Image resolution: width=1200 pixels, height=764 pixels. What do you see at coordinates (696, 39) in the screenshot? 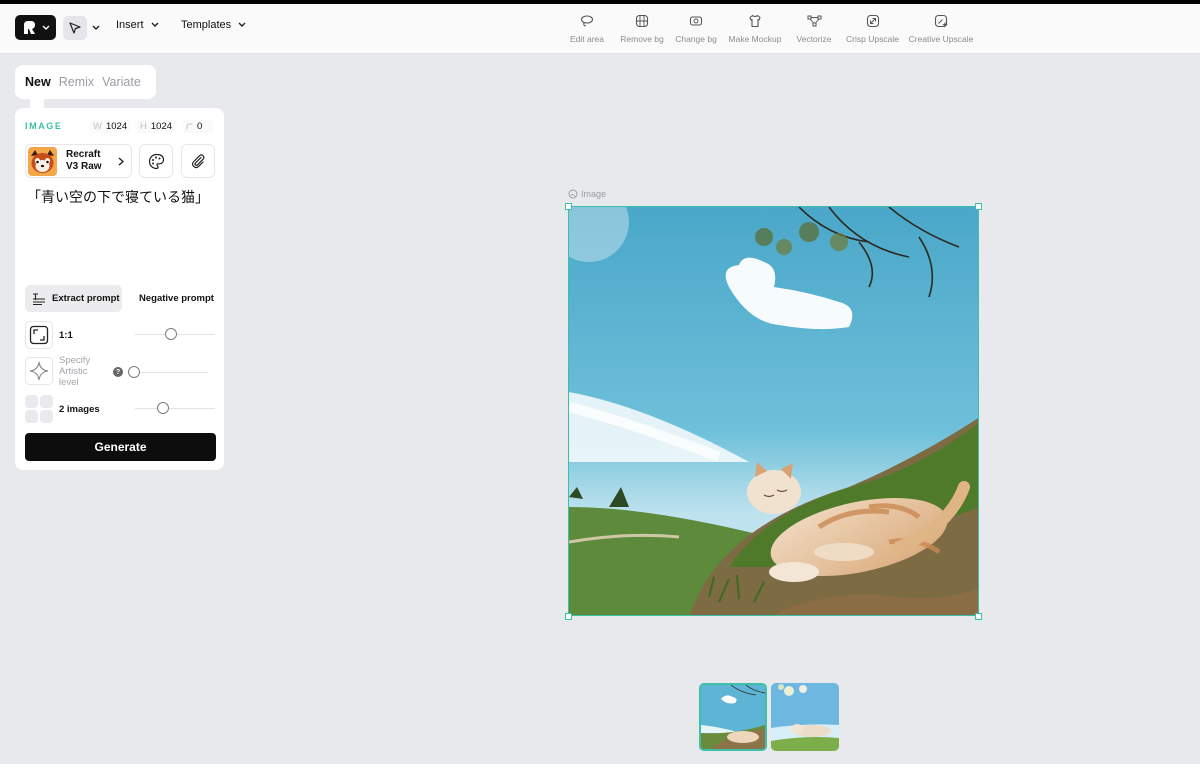
I see `tool-label: Change bg` at bounding box center [696, 39].